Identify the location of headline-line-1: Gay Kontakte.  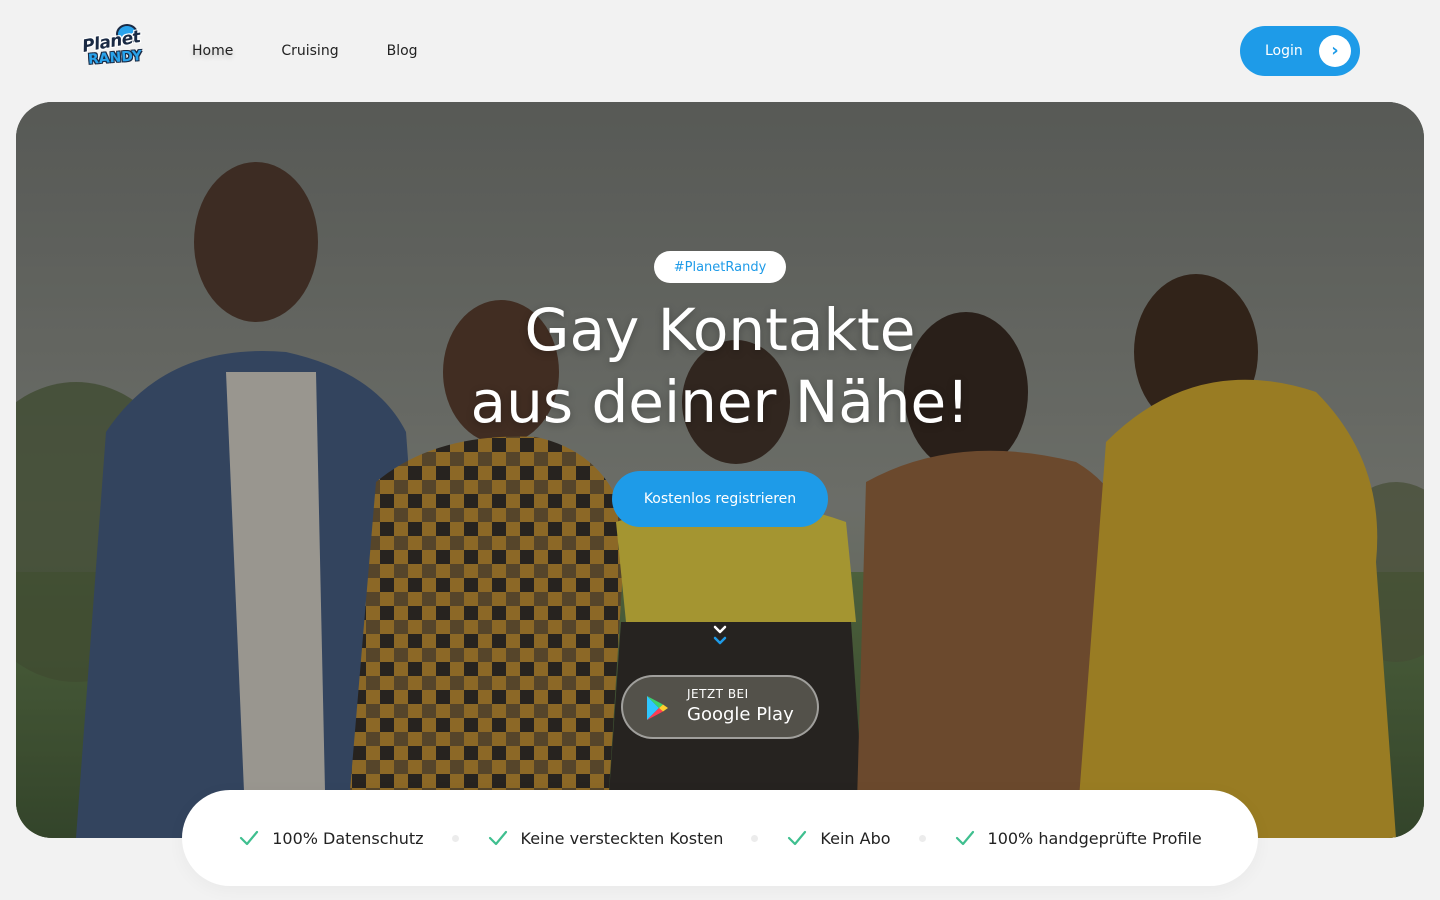
(720, 330).